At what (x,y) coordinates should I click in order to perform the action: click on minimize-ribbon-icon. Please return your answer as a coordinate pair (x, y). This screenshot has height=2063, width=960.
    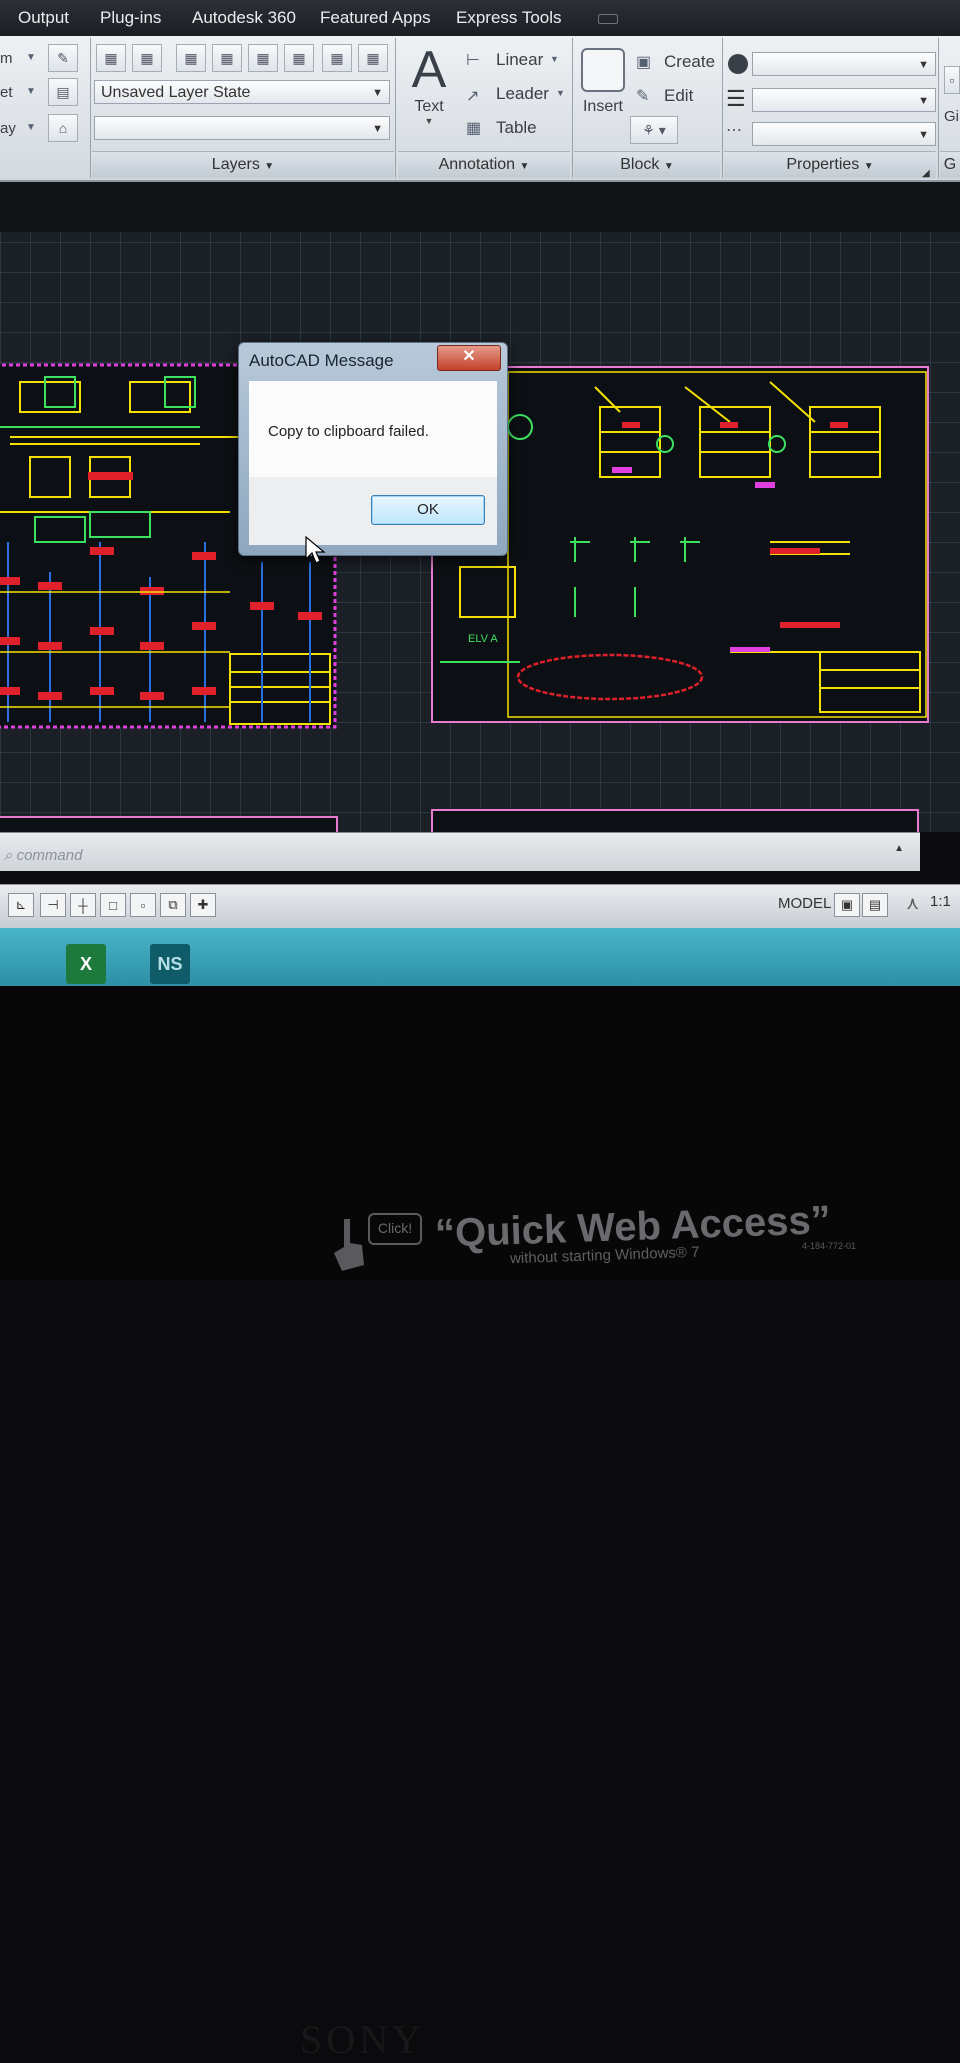
    Looking at the image, I should click on (608, 19).